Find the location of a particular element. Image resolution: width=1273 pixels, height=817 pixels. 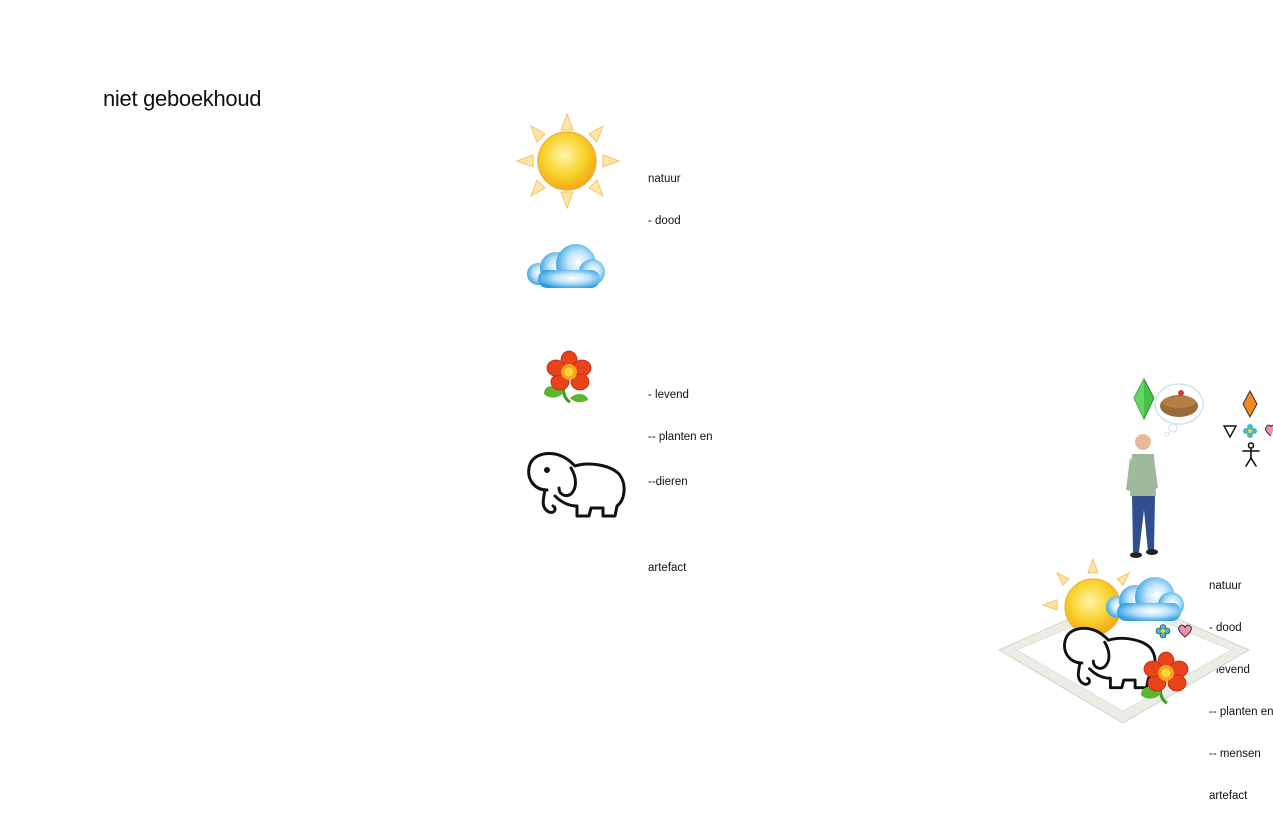

scene-label-line-5: -- mensen is located at coordinates (1235, 754).